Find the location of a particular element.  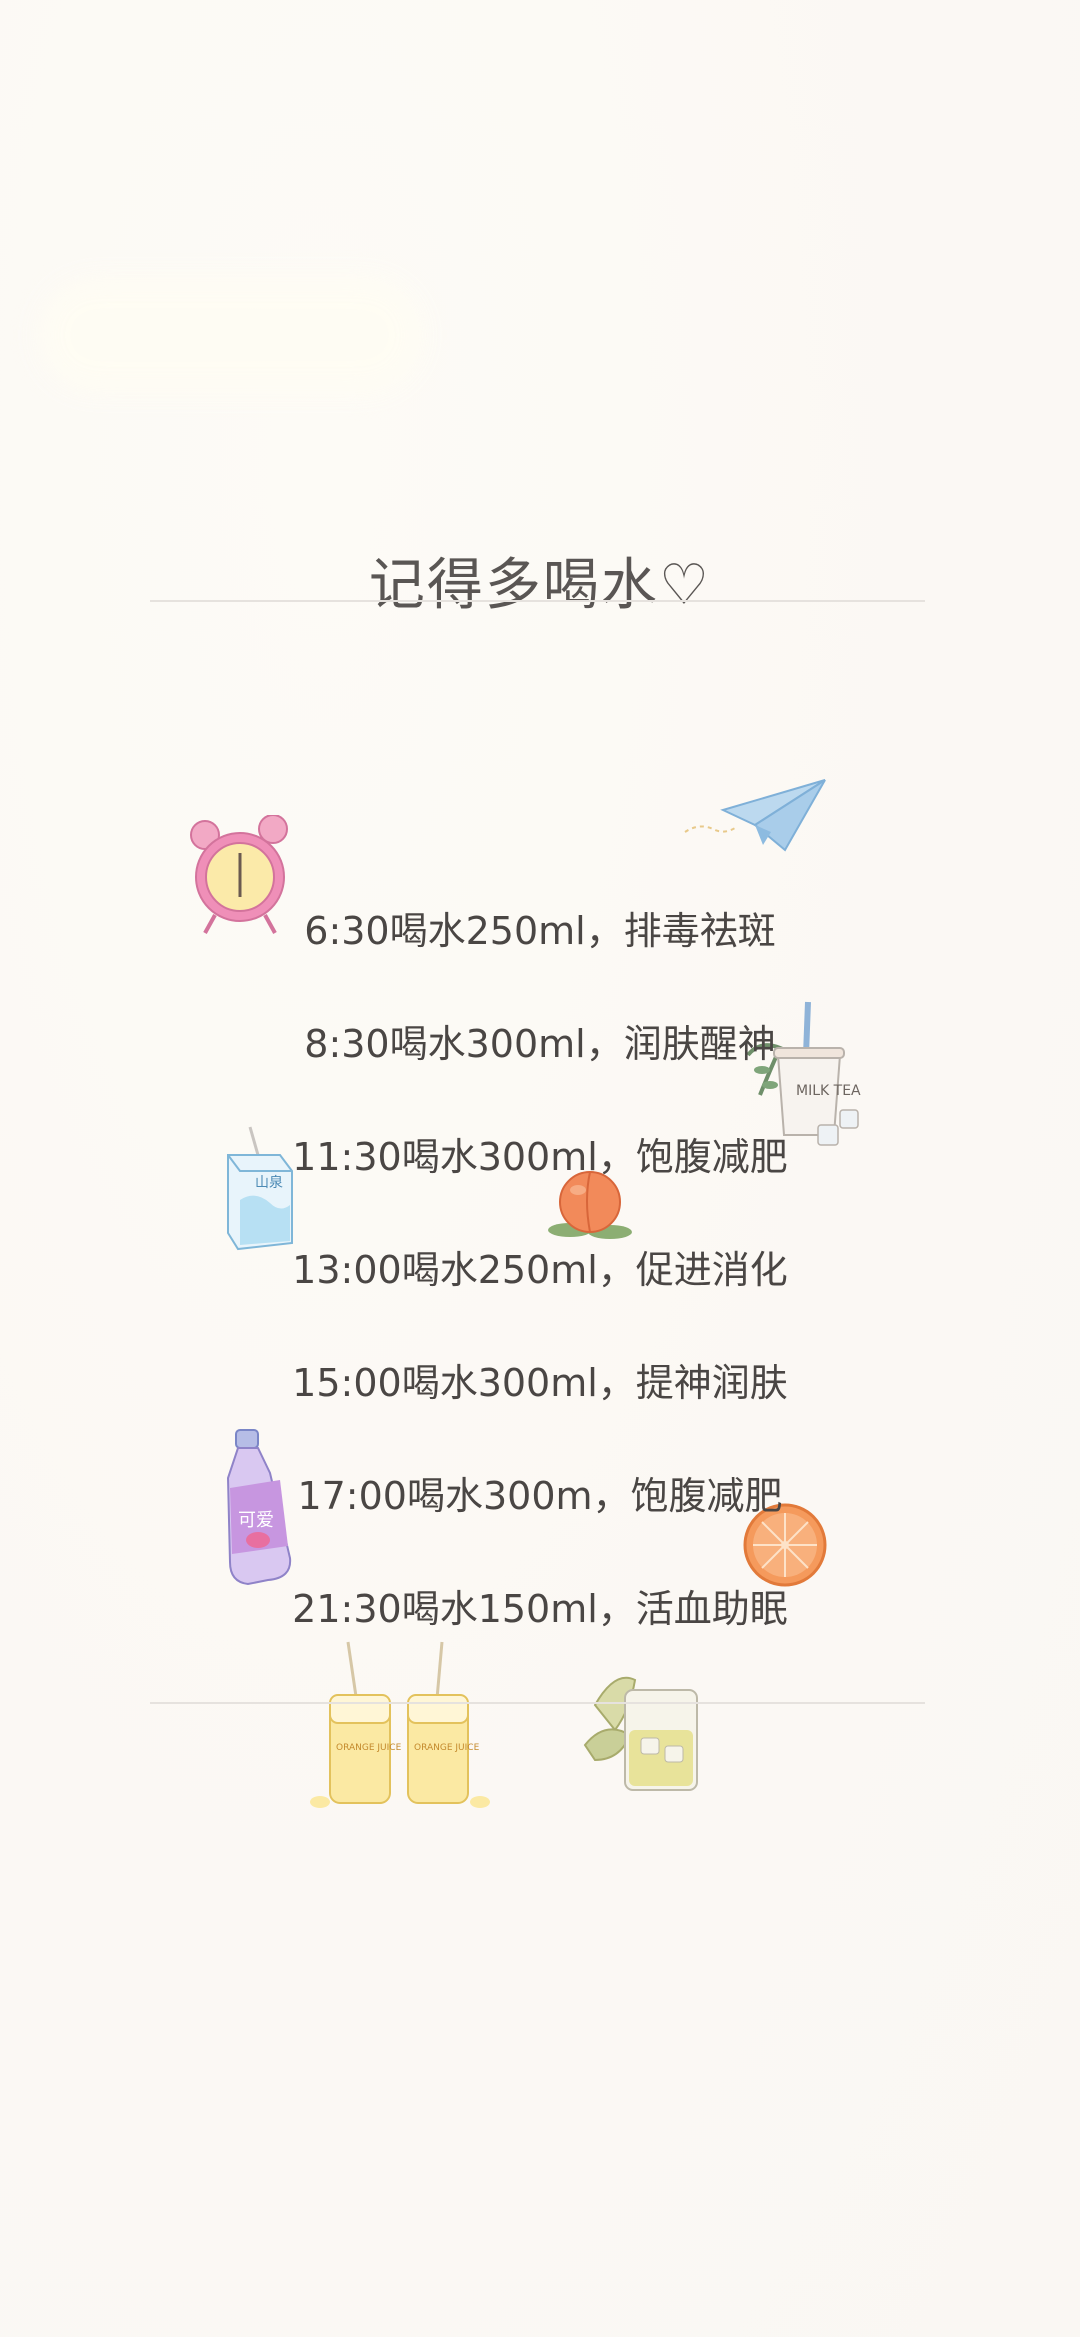

orange-juice-label-right: ORANGE JUICE is located at coordinates (447, 1748).